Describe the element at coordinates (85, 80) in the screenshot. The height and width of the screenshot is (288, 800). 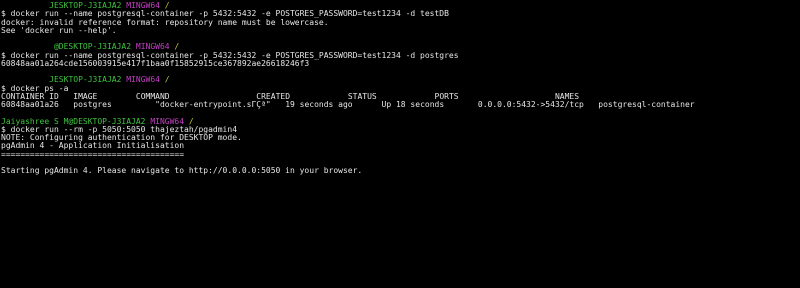
I see `prompt-host: JESKTOP-J3IAJA2` at that location.